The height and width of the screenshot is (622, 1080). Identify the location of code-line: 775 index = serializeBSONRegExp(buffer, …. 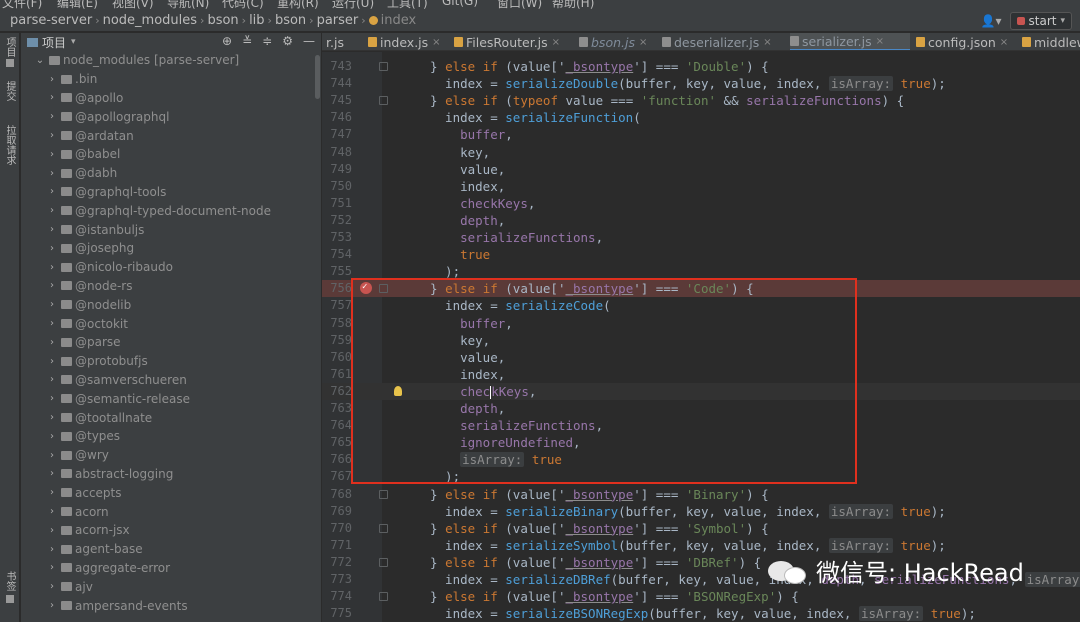
(701, 613).